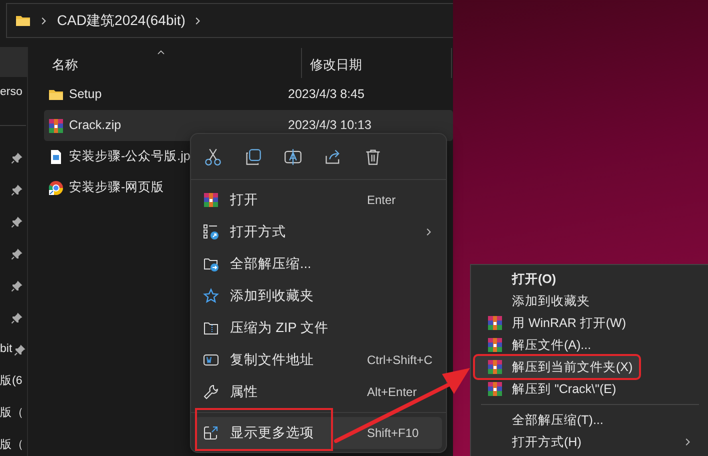  I want to click on shortcut-text: Shift+F10, so click(393, 433).